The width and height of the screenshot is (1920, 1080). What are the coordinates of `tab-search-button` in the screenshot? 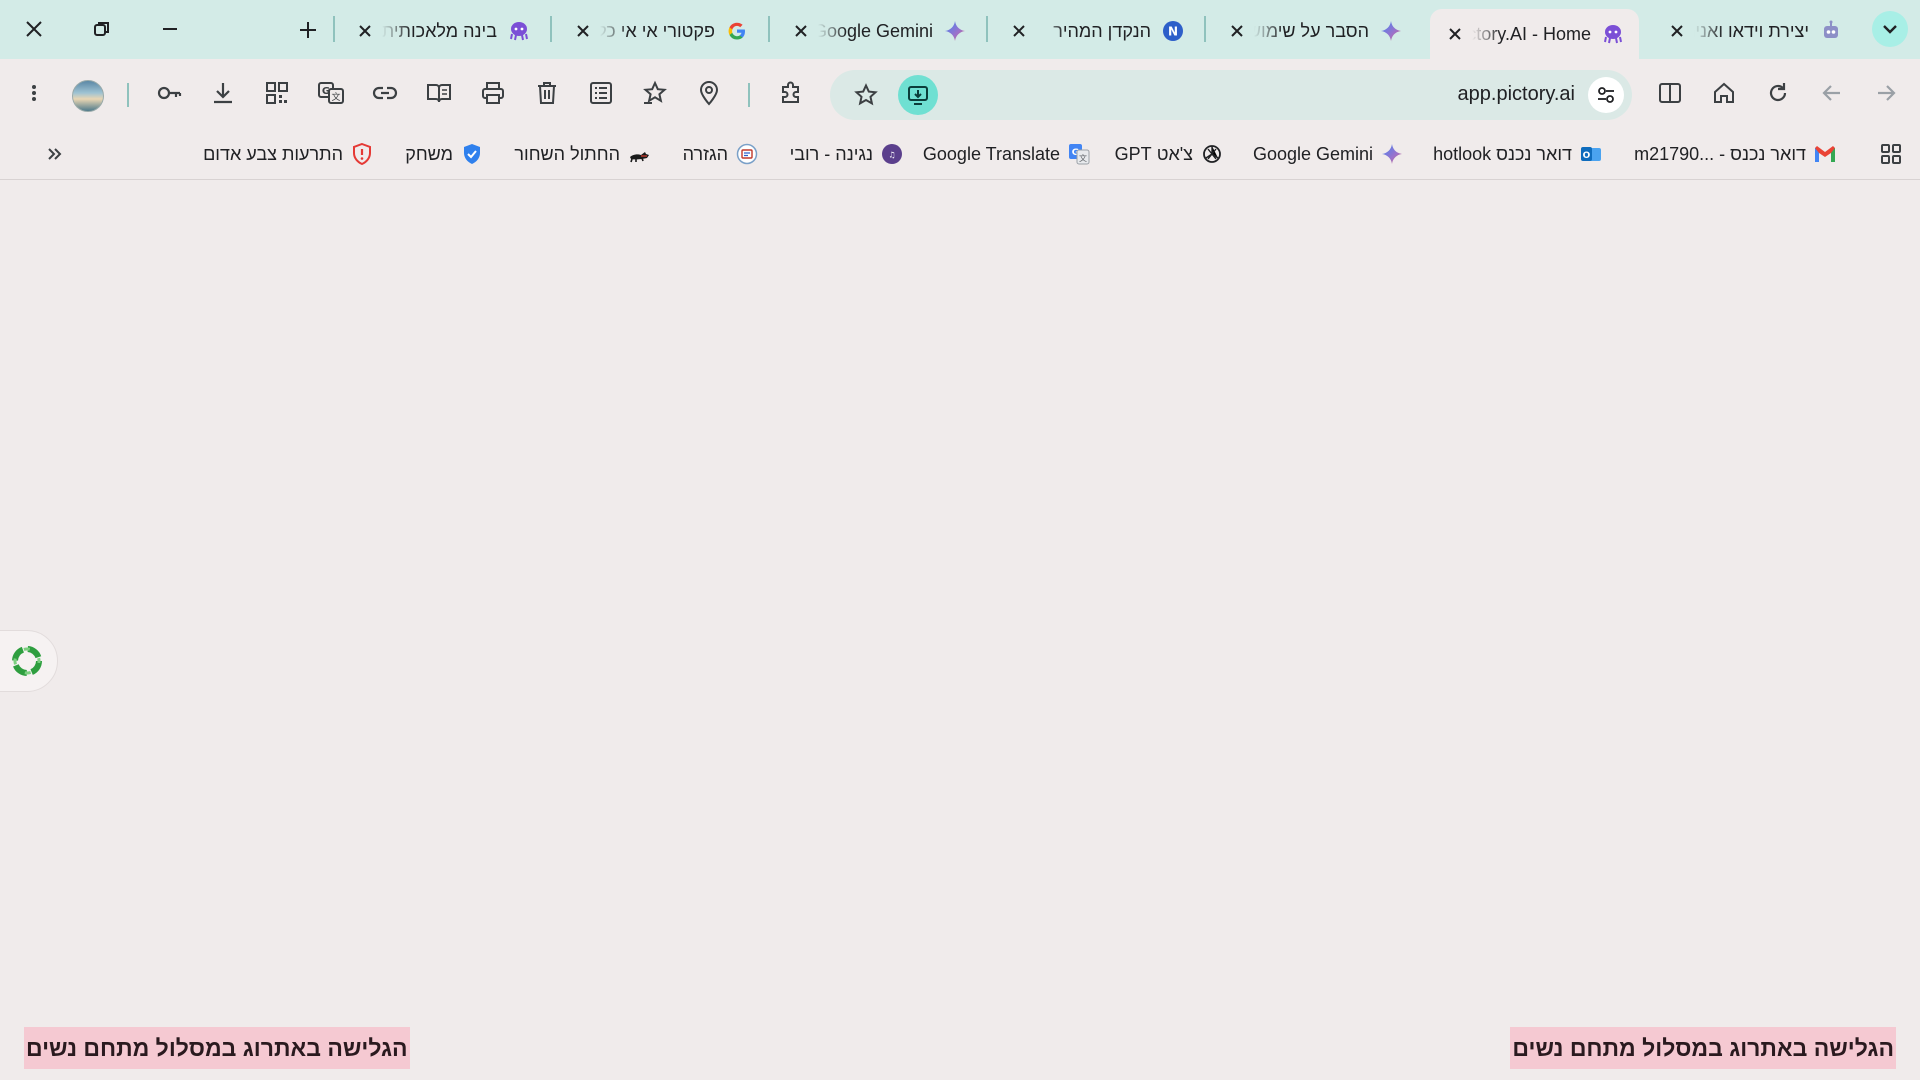 It's located at (1890, 29).